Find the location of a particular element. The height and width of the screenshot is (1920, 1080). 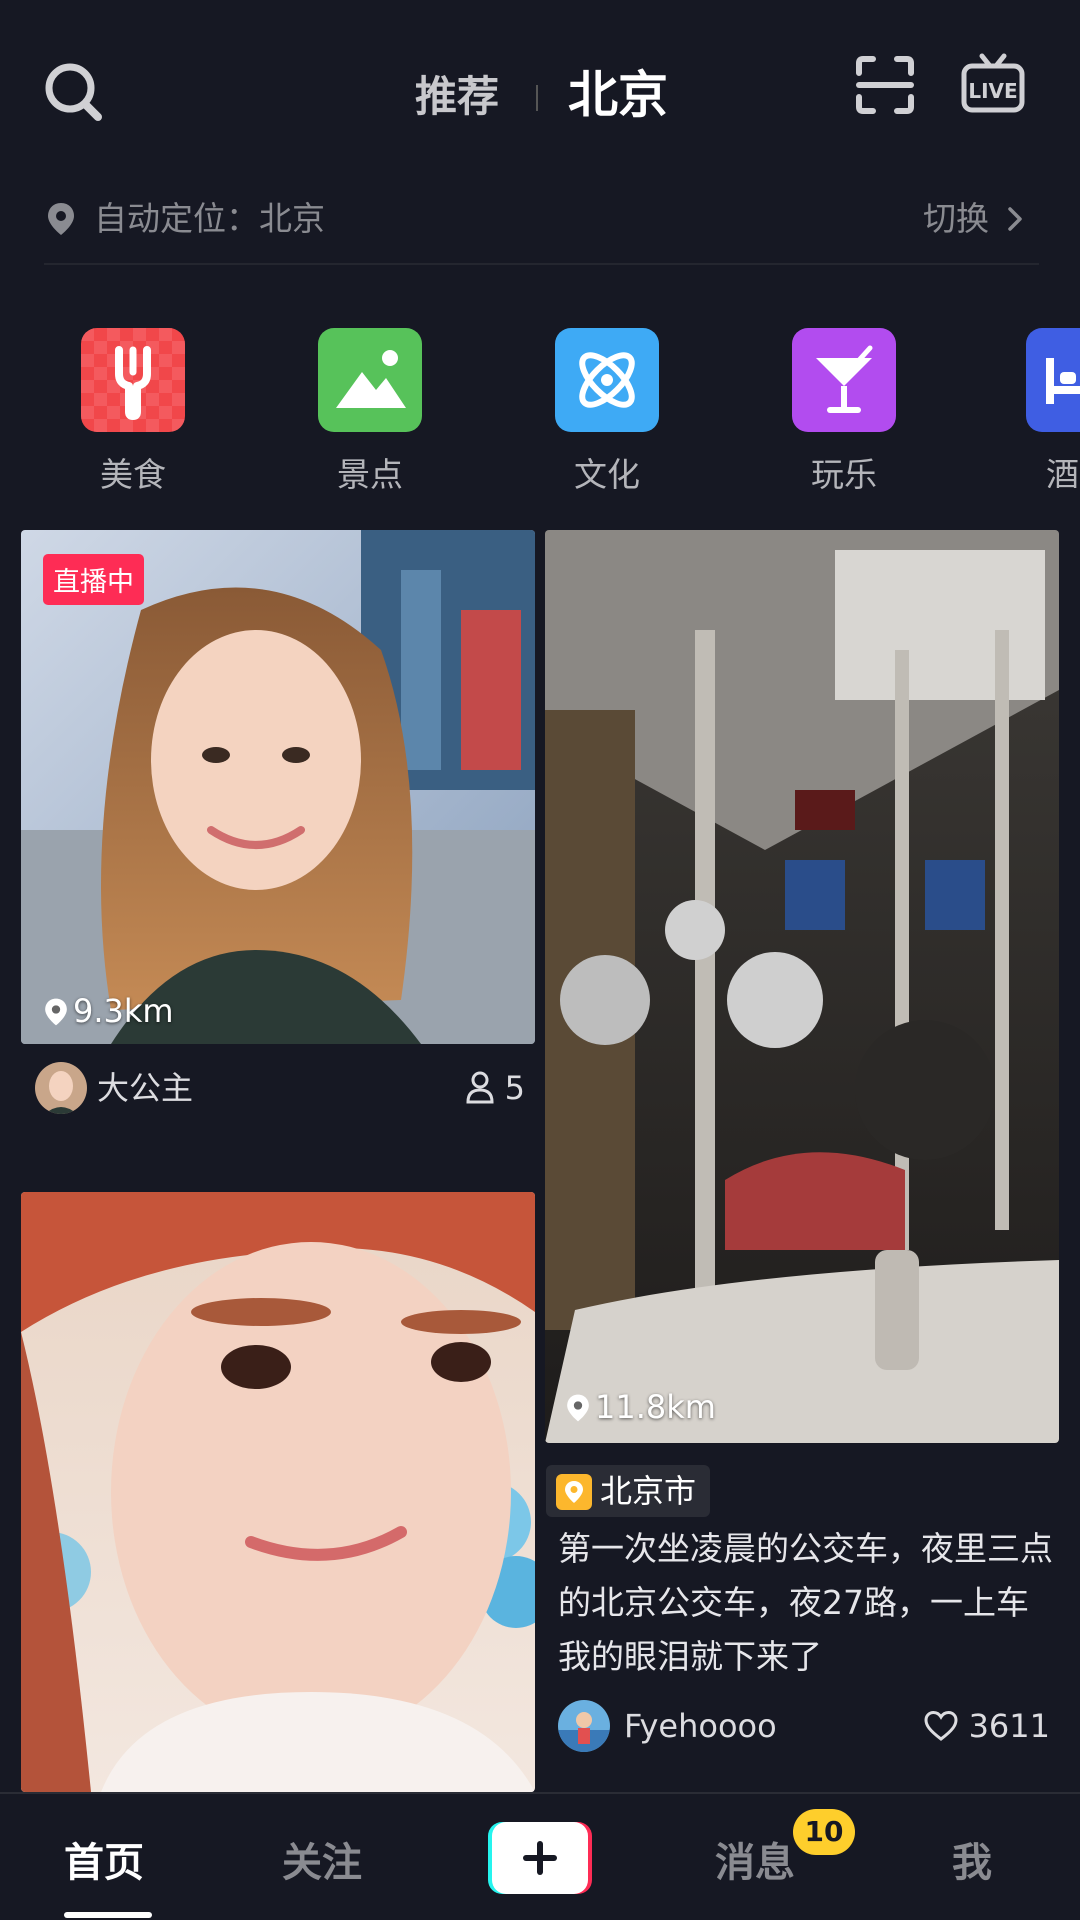

category-label: 酒 is located at coordinates (1062, 471).